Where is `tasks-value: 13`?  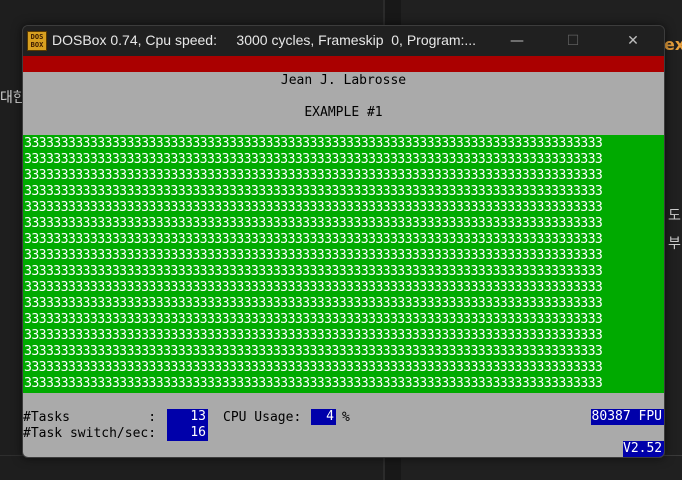
tasks-value: 13 is located at coordinates (187, 417).